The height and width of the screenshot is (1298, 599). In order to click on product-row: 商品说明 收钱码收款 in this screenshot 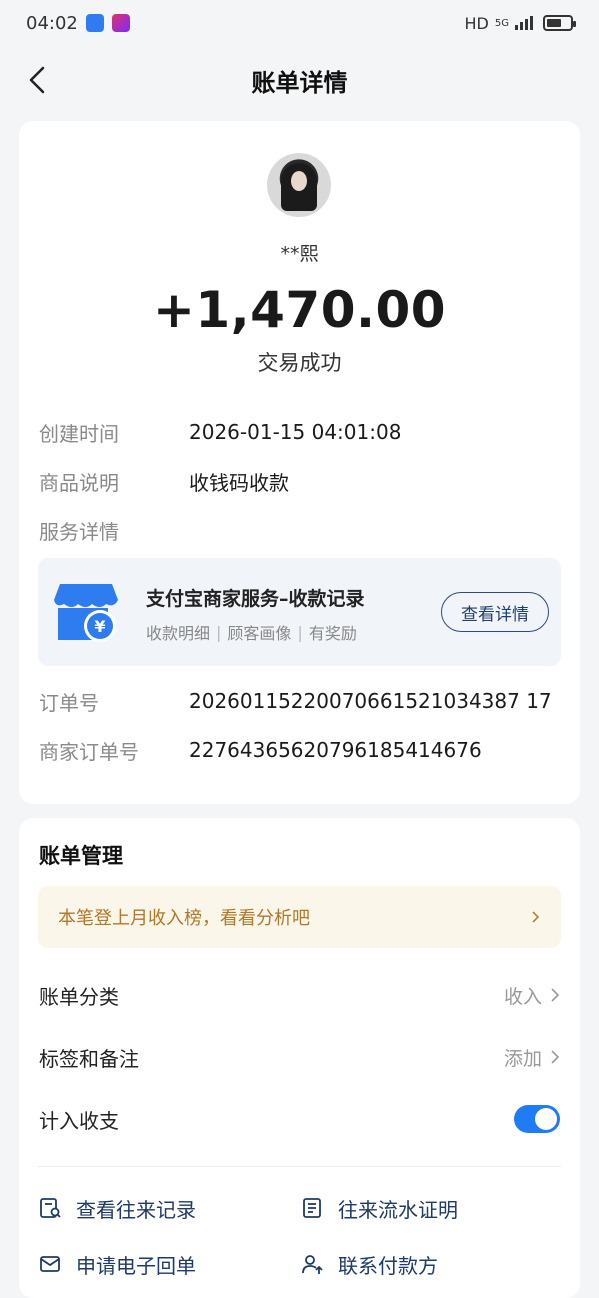, I will do `click(299, 481)`.